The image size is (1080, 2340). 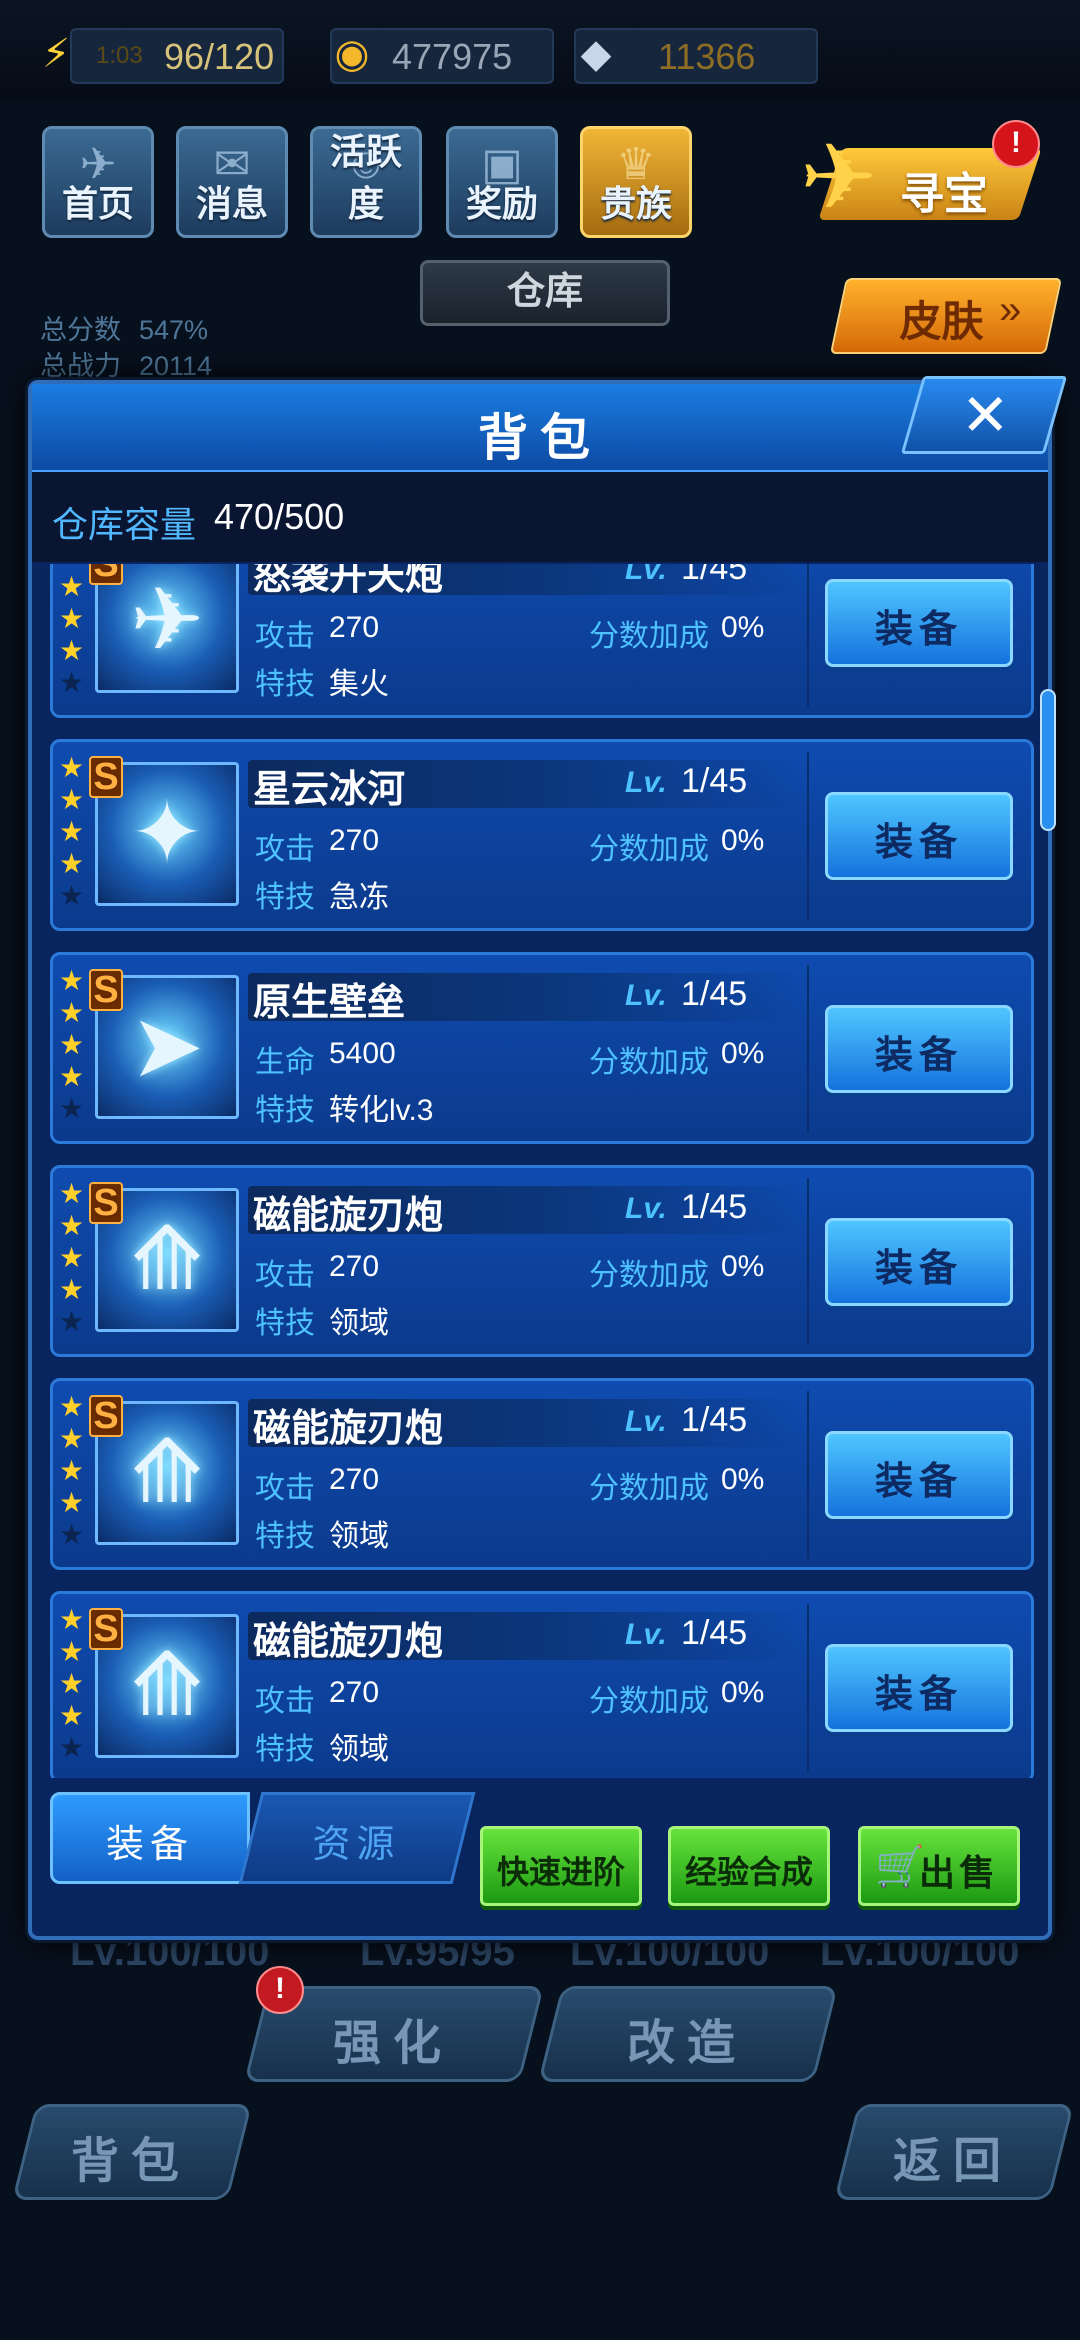 I want to click on quick-advance-button: 快速进阶, so click(x=561, y=1866).